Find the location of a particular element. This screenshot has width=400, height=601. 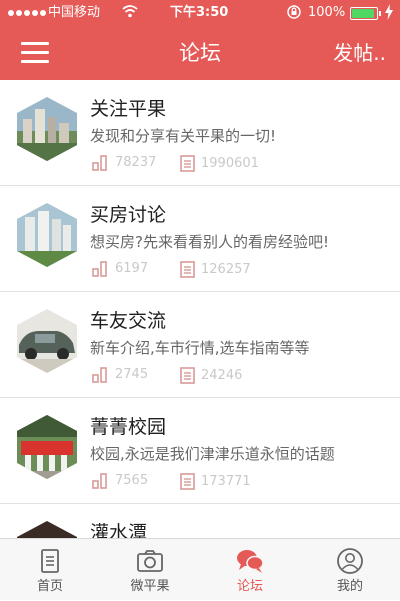

carrier-label: 中国移动 is located at coordinates (74, 12).